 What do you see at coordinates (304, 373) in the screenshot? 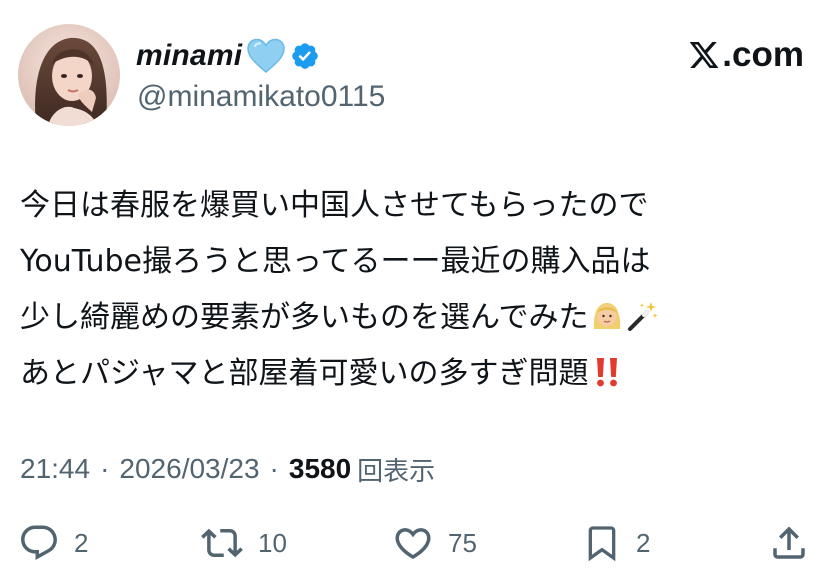
I see `tweet-line-text: あとパジャマと部屋着可愛いの多すぎ問題` at bounding box center [304, 373].